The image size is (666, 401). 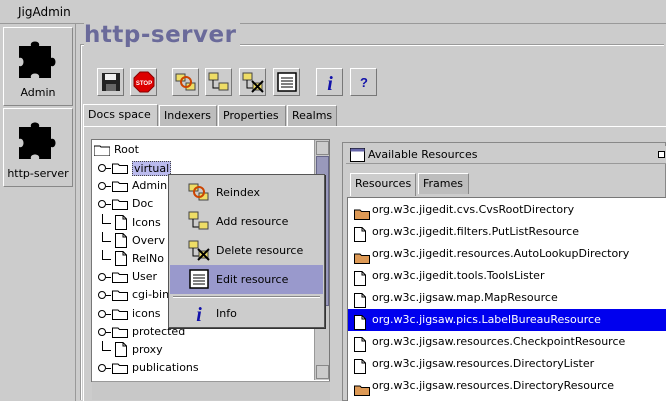 What do you see at coordinates (252, 115) in the screenshot?
I see `tab-properties: Properties` at bounding box center [252, 115].